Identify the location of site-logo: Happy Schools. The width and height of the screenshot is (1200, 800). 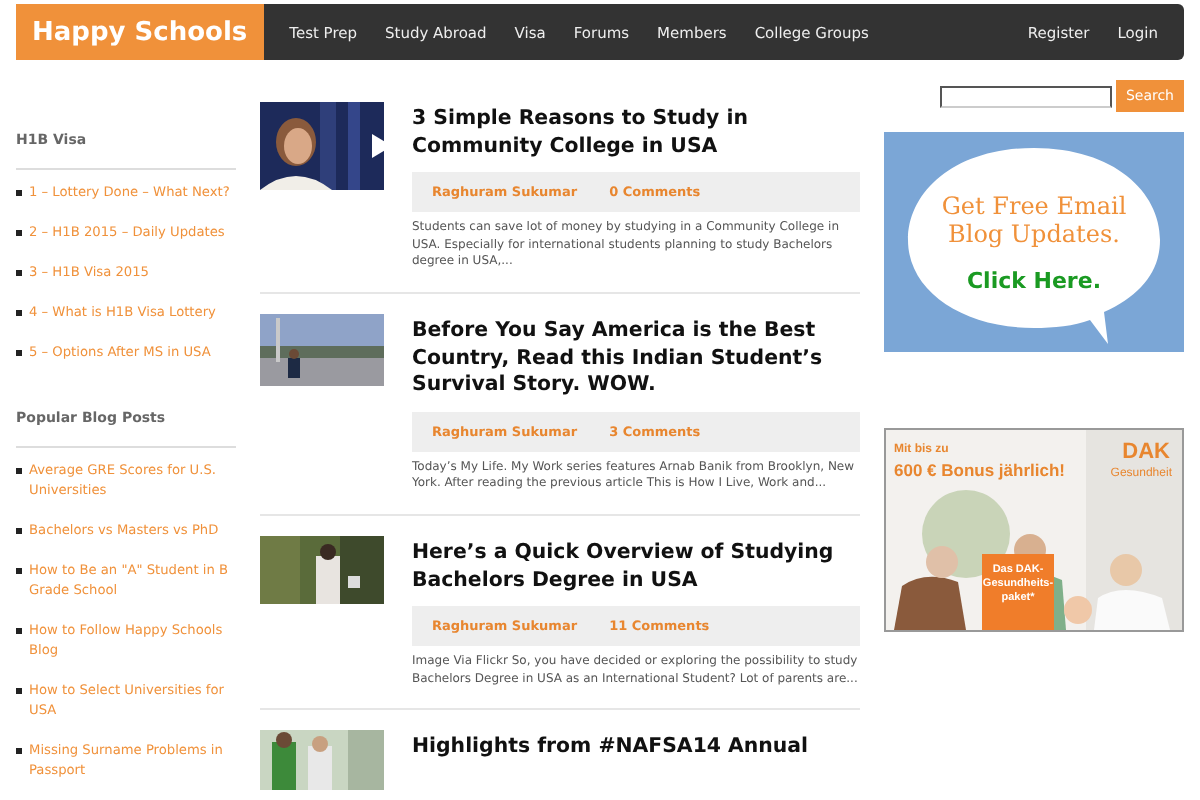
(140, 32).